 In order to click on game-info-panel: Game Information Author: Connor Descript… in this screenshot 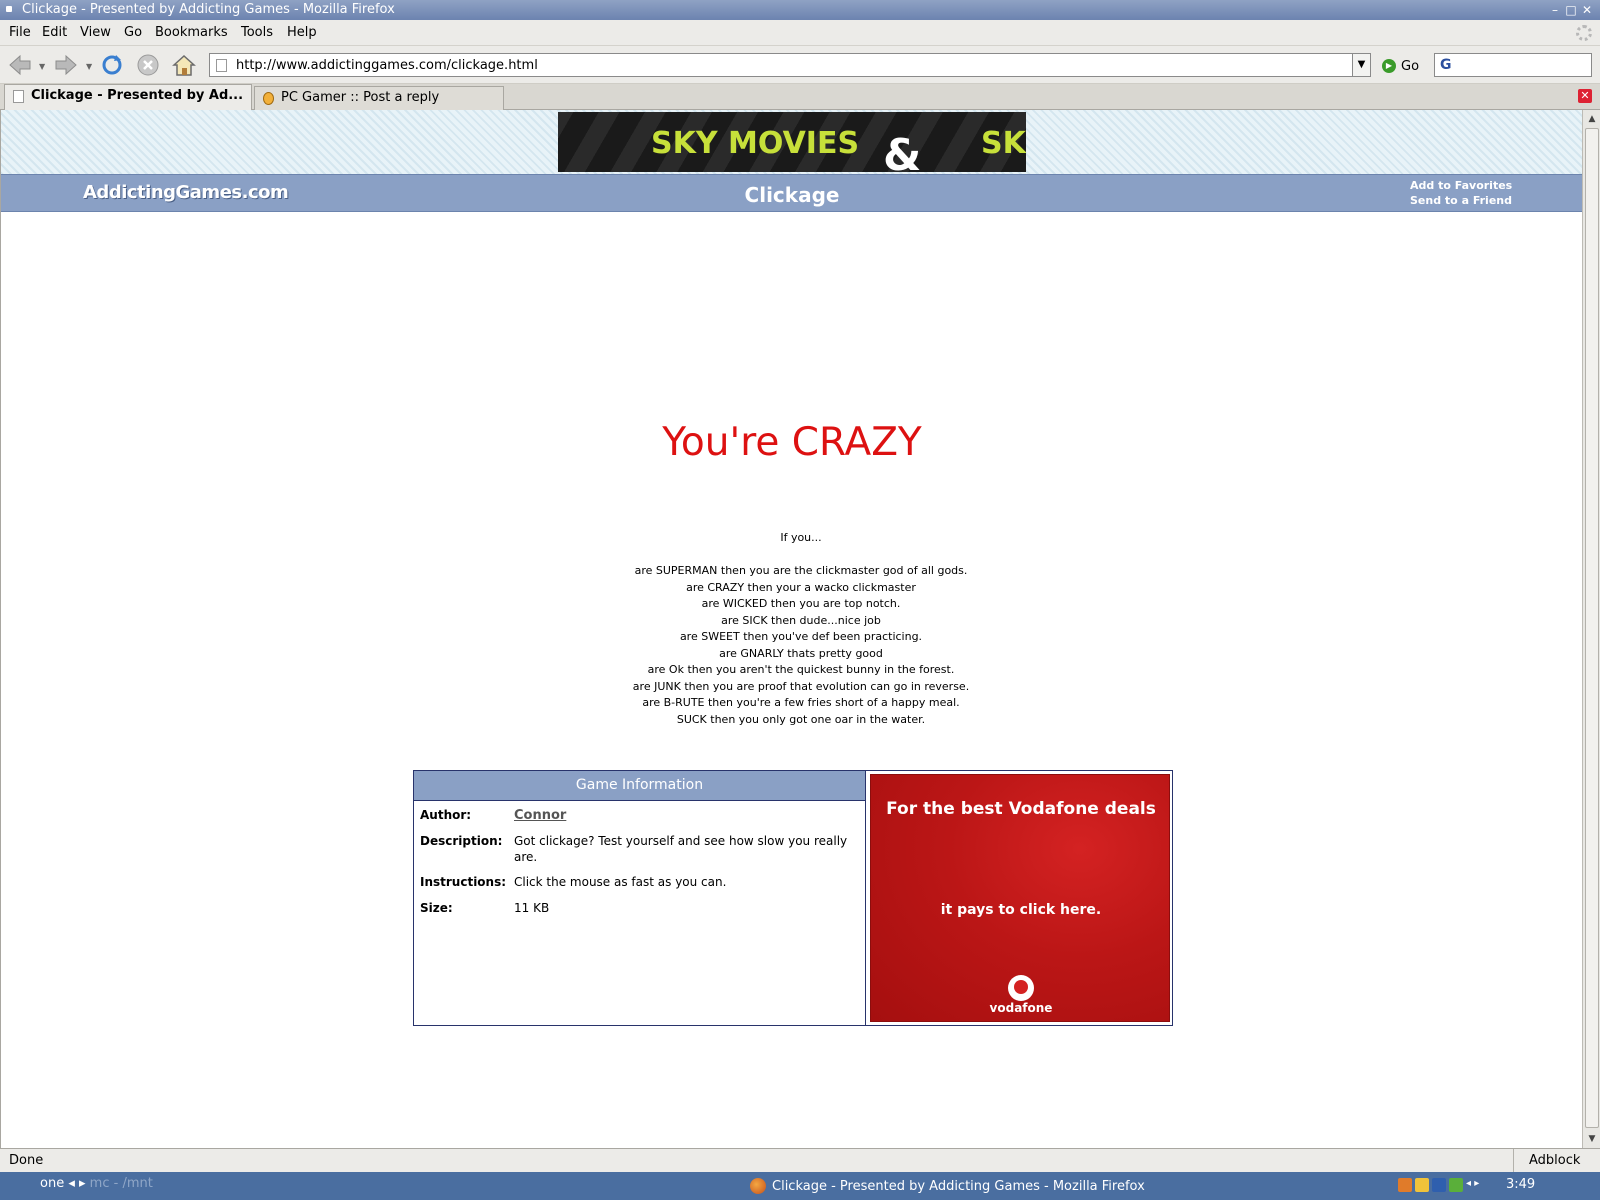, I will do `click(640, 898)`.